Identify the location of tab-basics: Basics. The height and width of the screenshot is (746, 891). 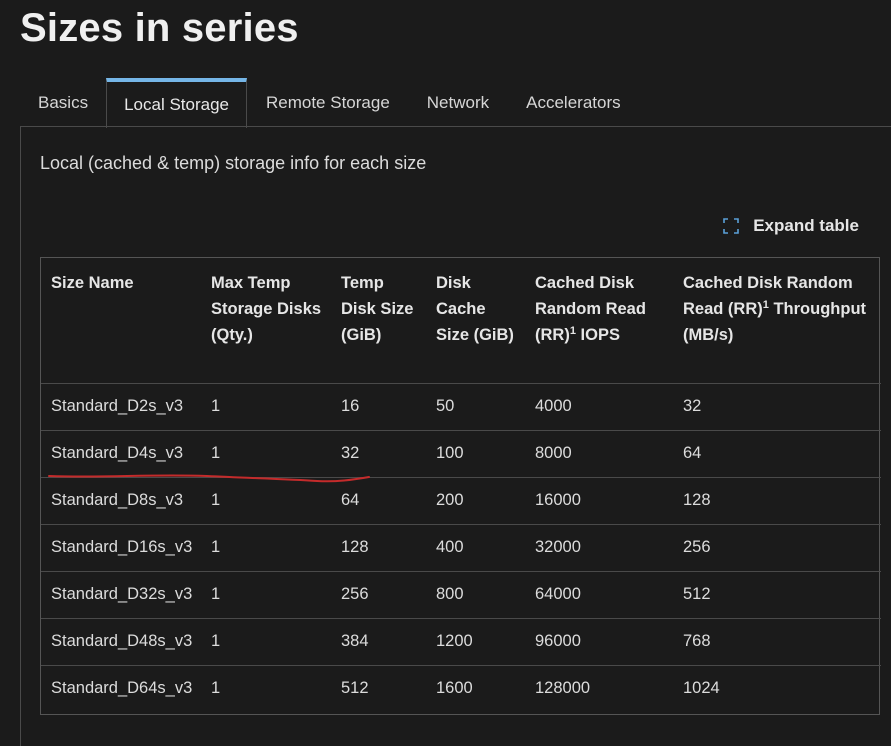
(63, 102).